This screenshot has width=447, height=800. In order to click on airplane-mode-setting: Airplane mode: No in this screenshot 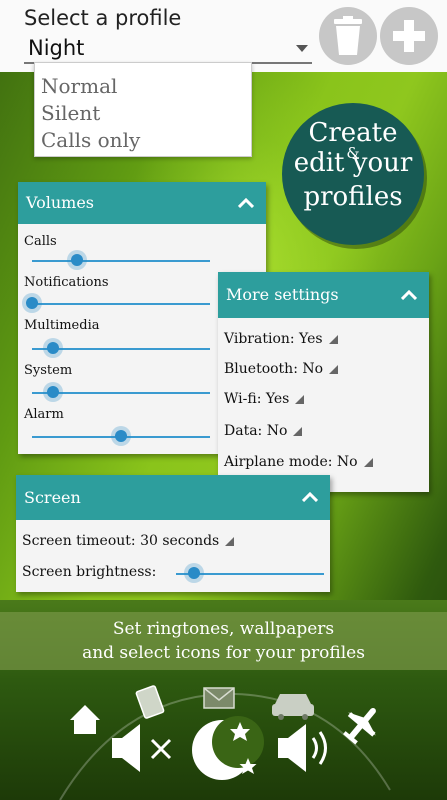, I will do `click(298, 462)`.